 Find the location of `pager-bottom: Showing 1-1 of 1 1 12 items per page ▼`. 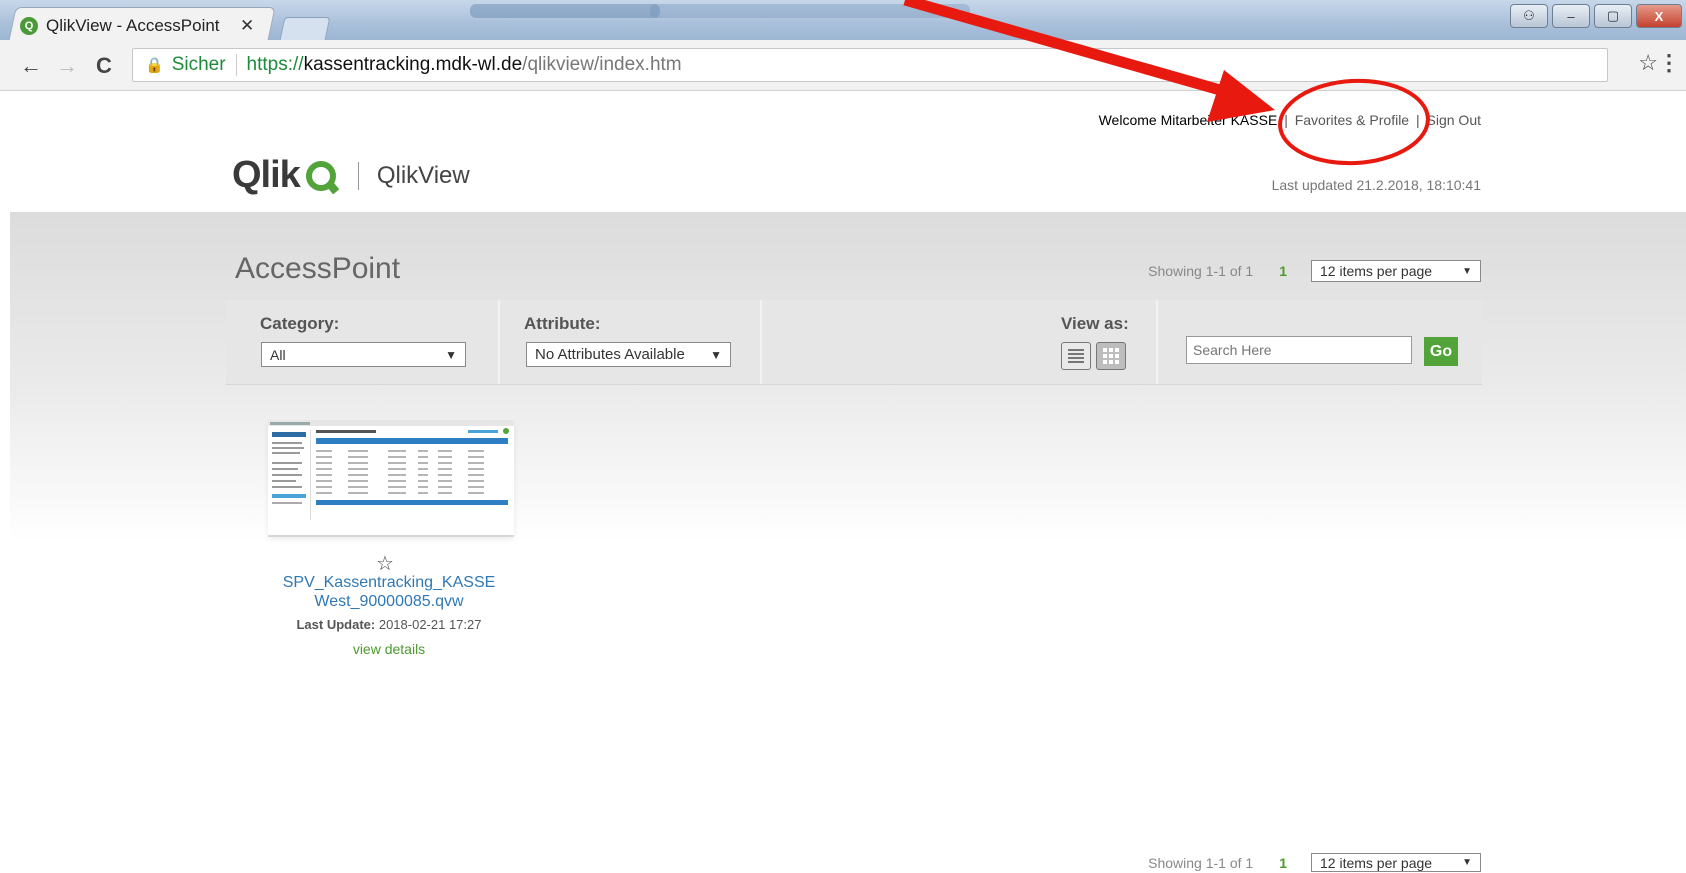

pager-bottom: Showing 1-1 of 1 1 12 items per page ▼ is located at coordinates (1314, 862).